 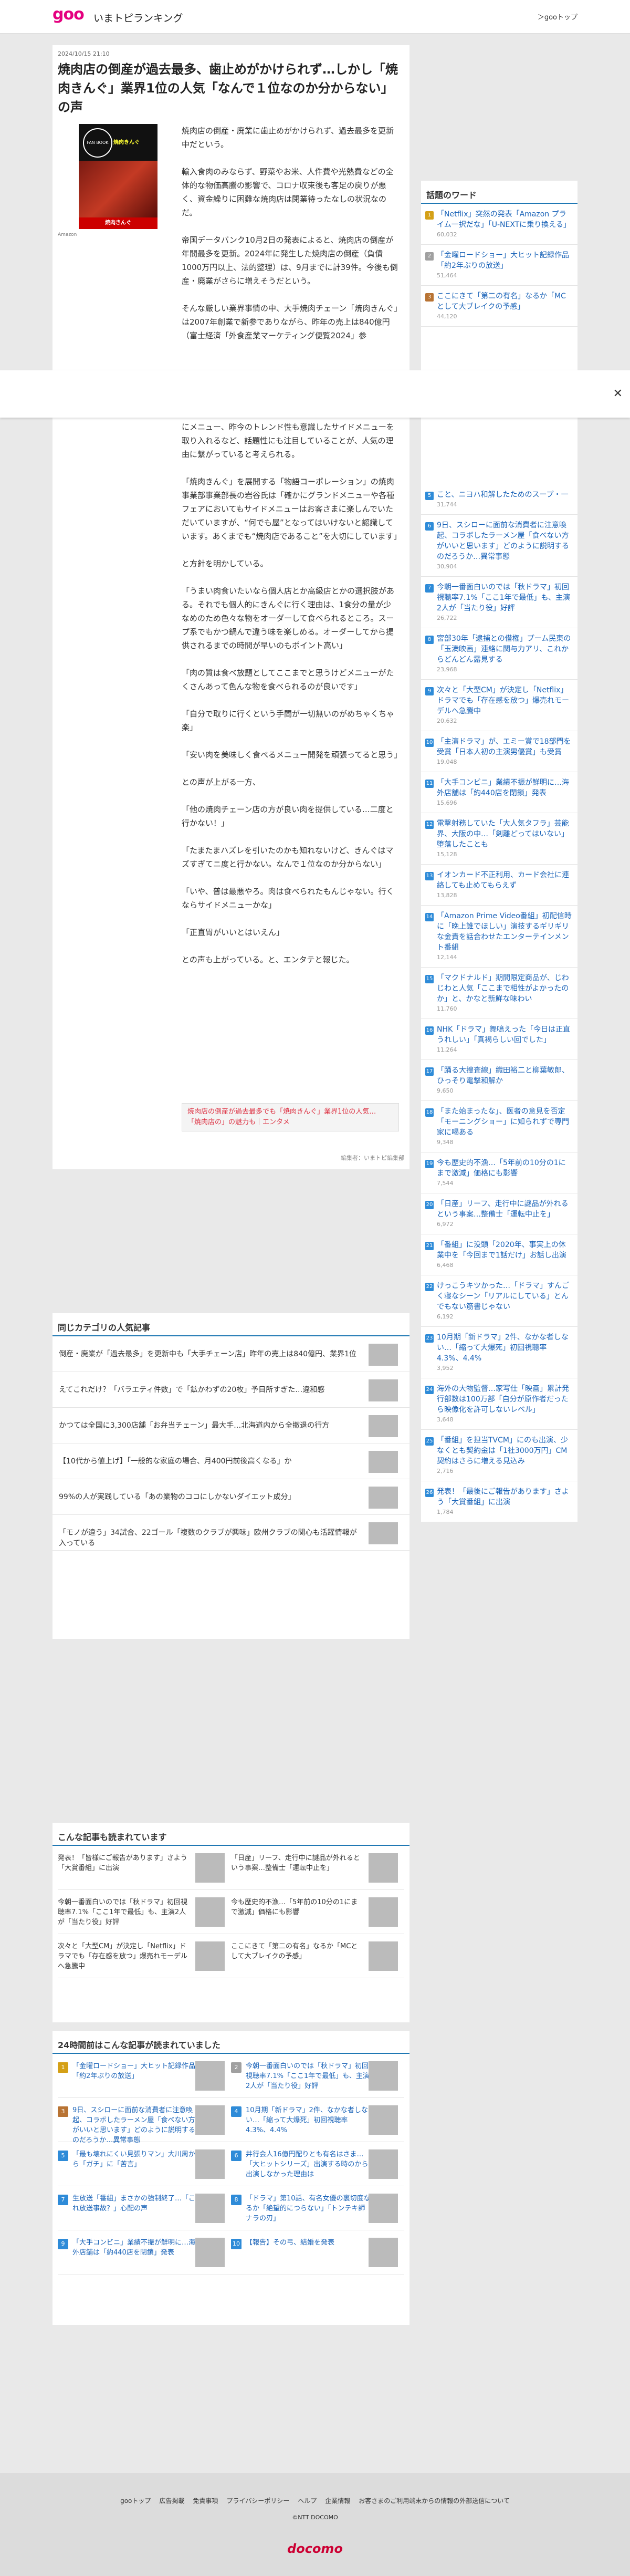 I want to click on sidebar-item: 13 イオンカード不正利用、カード会社に連絡しても止めてもらえず 13,828, so click(x=499, y=885).